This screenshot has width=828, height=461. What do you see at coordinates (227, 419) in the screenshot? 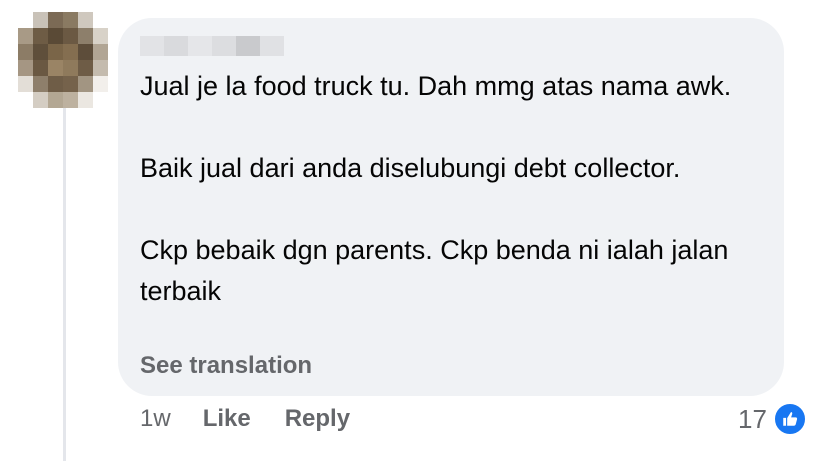
I see `like-button: Like` at bounding box center [227, 419].